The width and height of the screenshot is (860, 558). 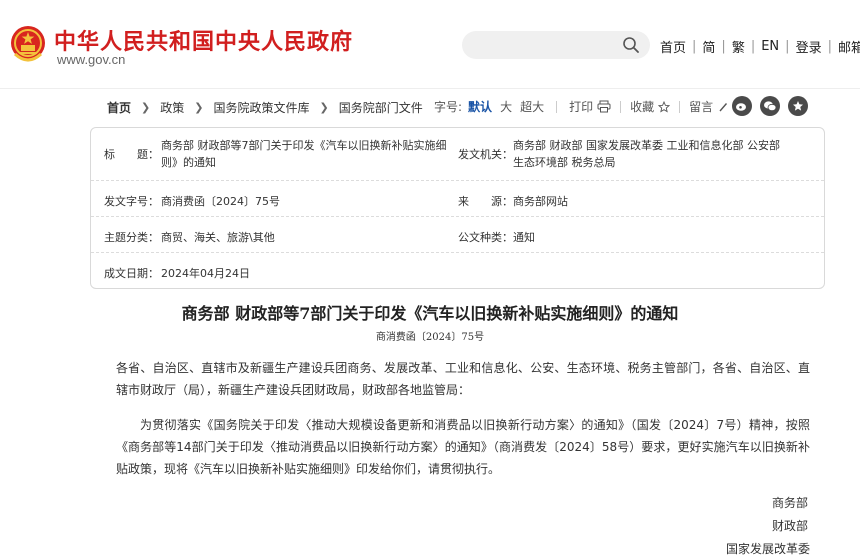 I want to click on info-row-topic: 主题分类： 商贸、海关、旅游\其他 公文种类： 通知, so click(x=457, y=235).